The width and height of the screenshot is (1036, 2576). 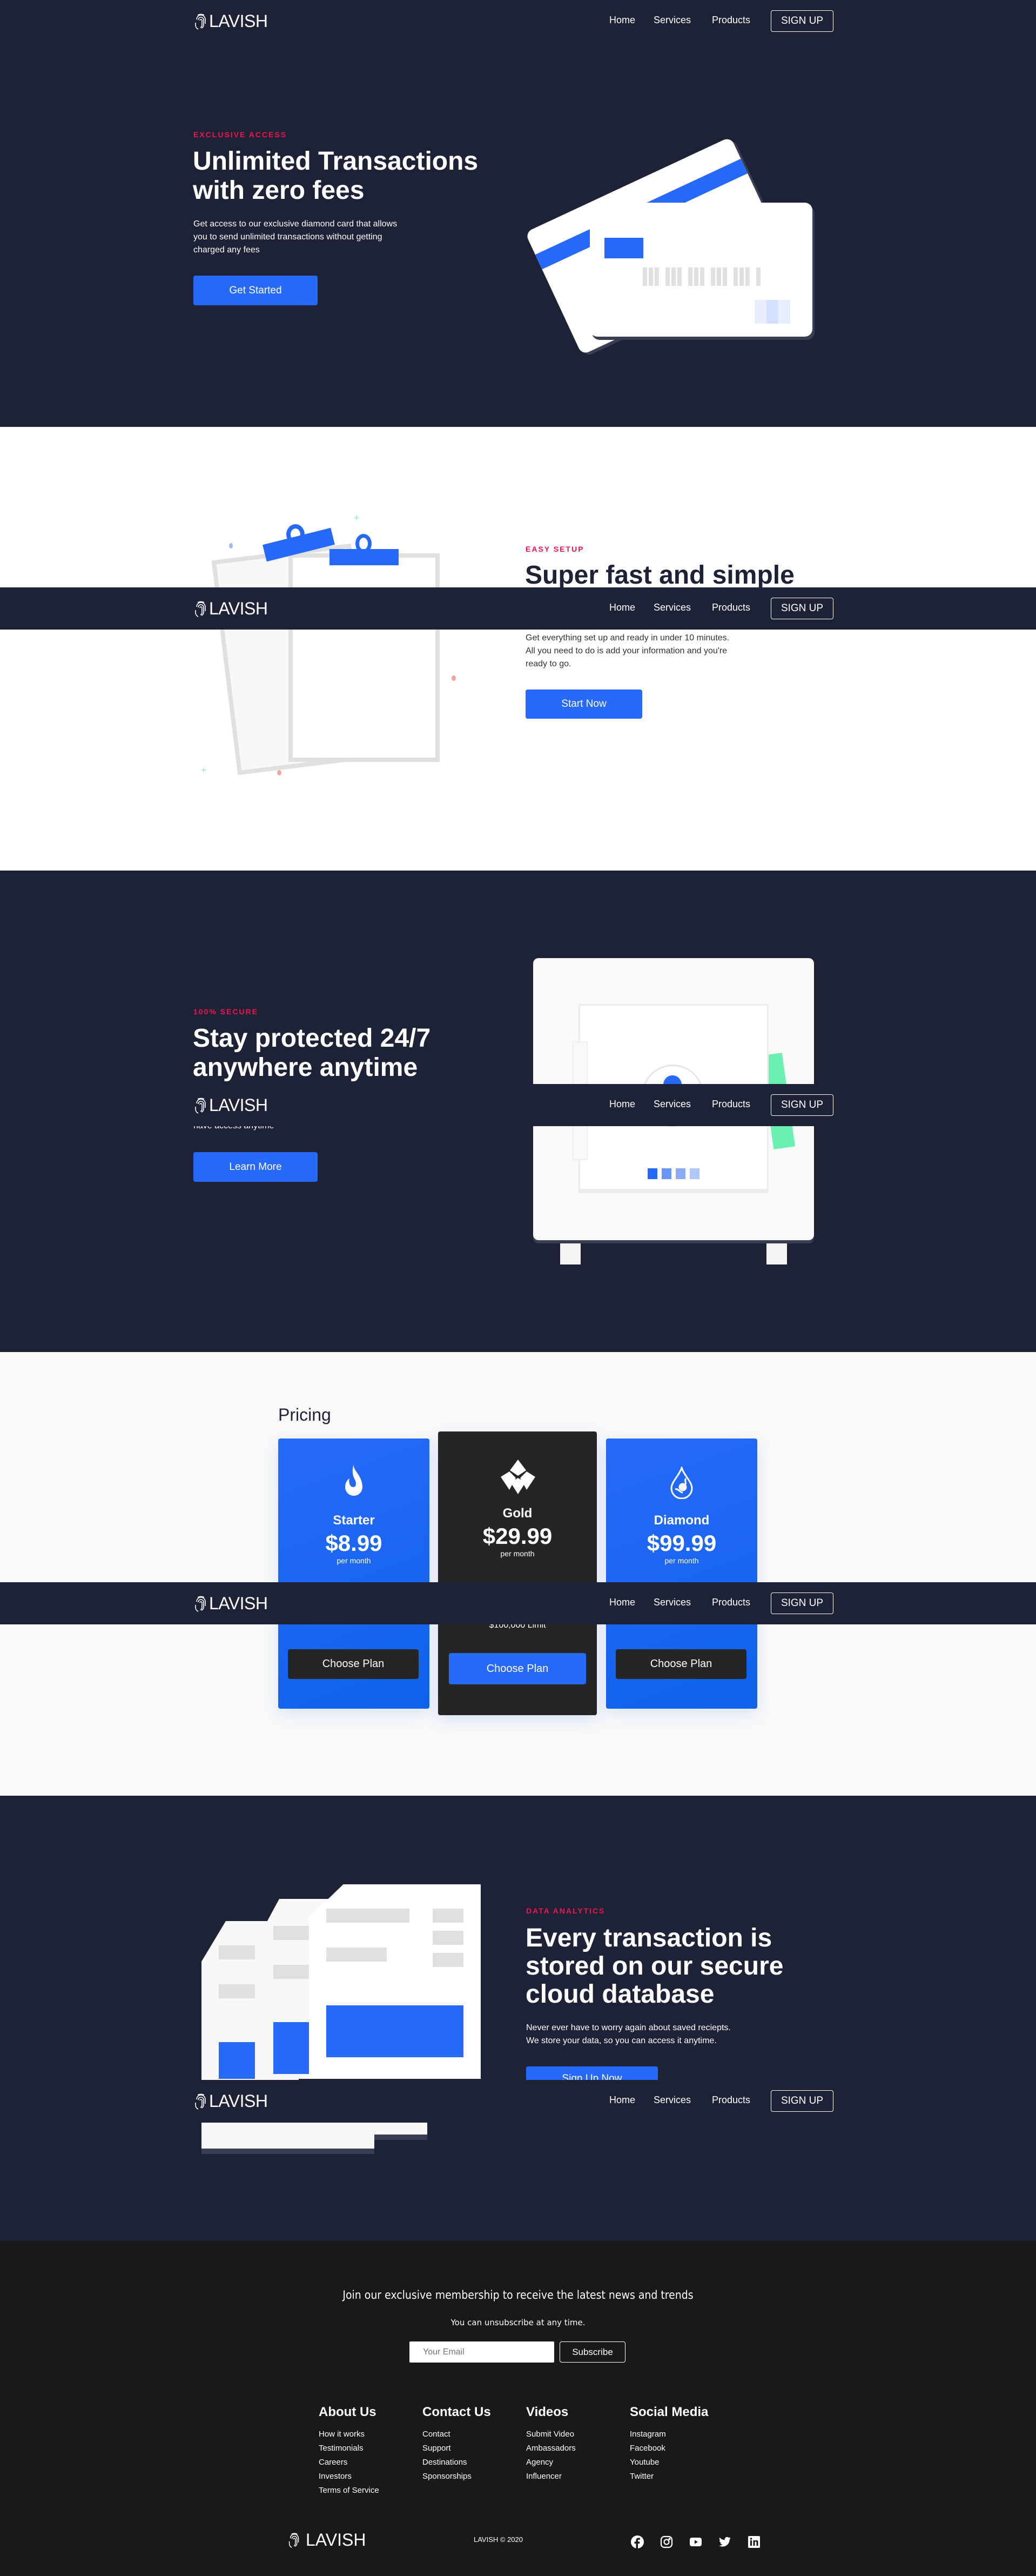 I want to click on water-drop-icon, so click(x=681, y=1483).